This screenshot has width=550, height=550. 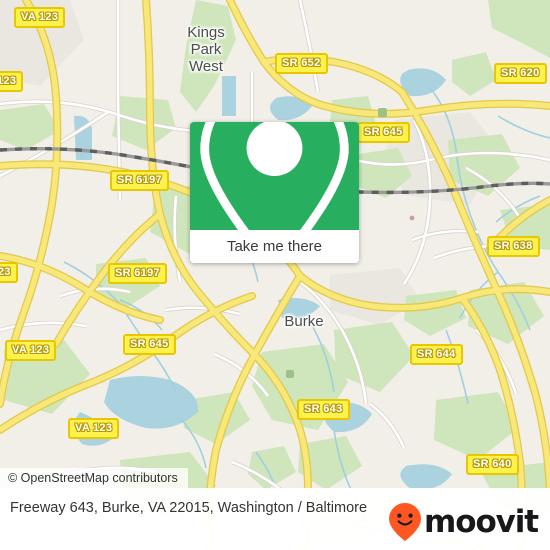 What do you see at coordinates (137, 273) in the screenshot?
I see `road-shield-sr-6197-lower: SR 6197` at bounding box center [137, 273].